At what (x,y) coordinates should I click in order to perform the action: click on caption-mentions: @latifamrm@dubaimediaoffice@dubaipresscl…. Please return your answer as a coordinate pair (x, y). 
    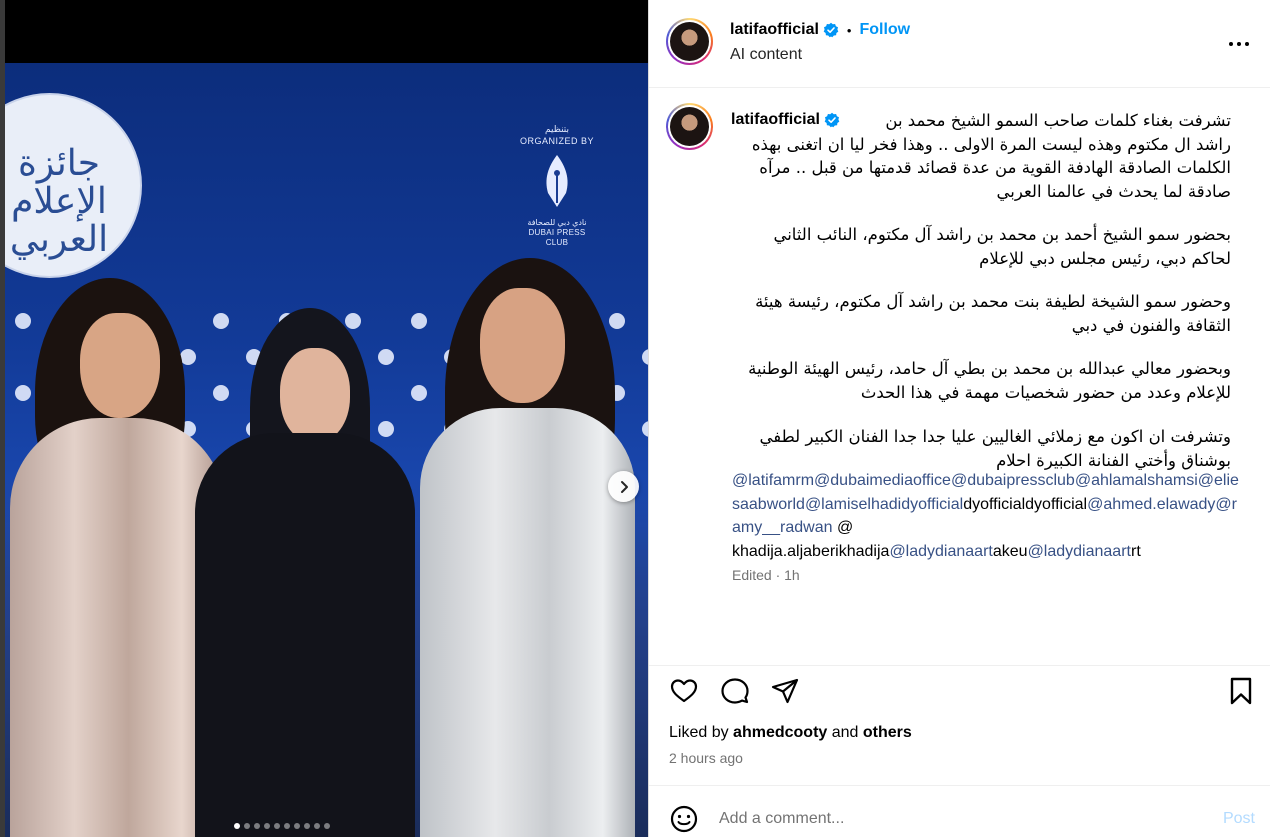
    Looking at the image, I should click on (987, 516).